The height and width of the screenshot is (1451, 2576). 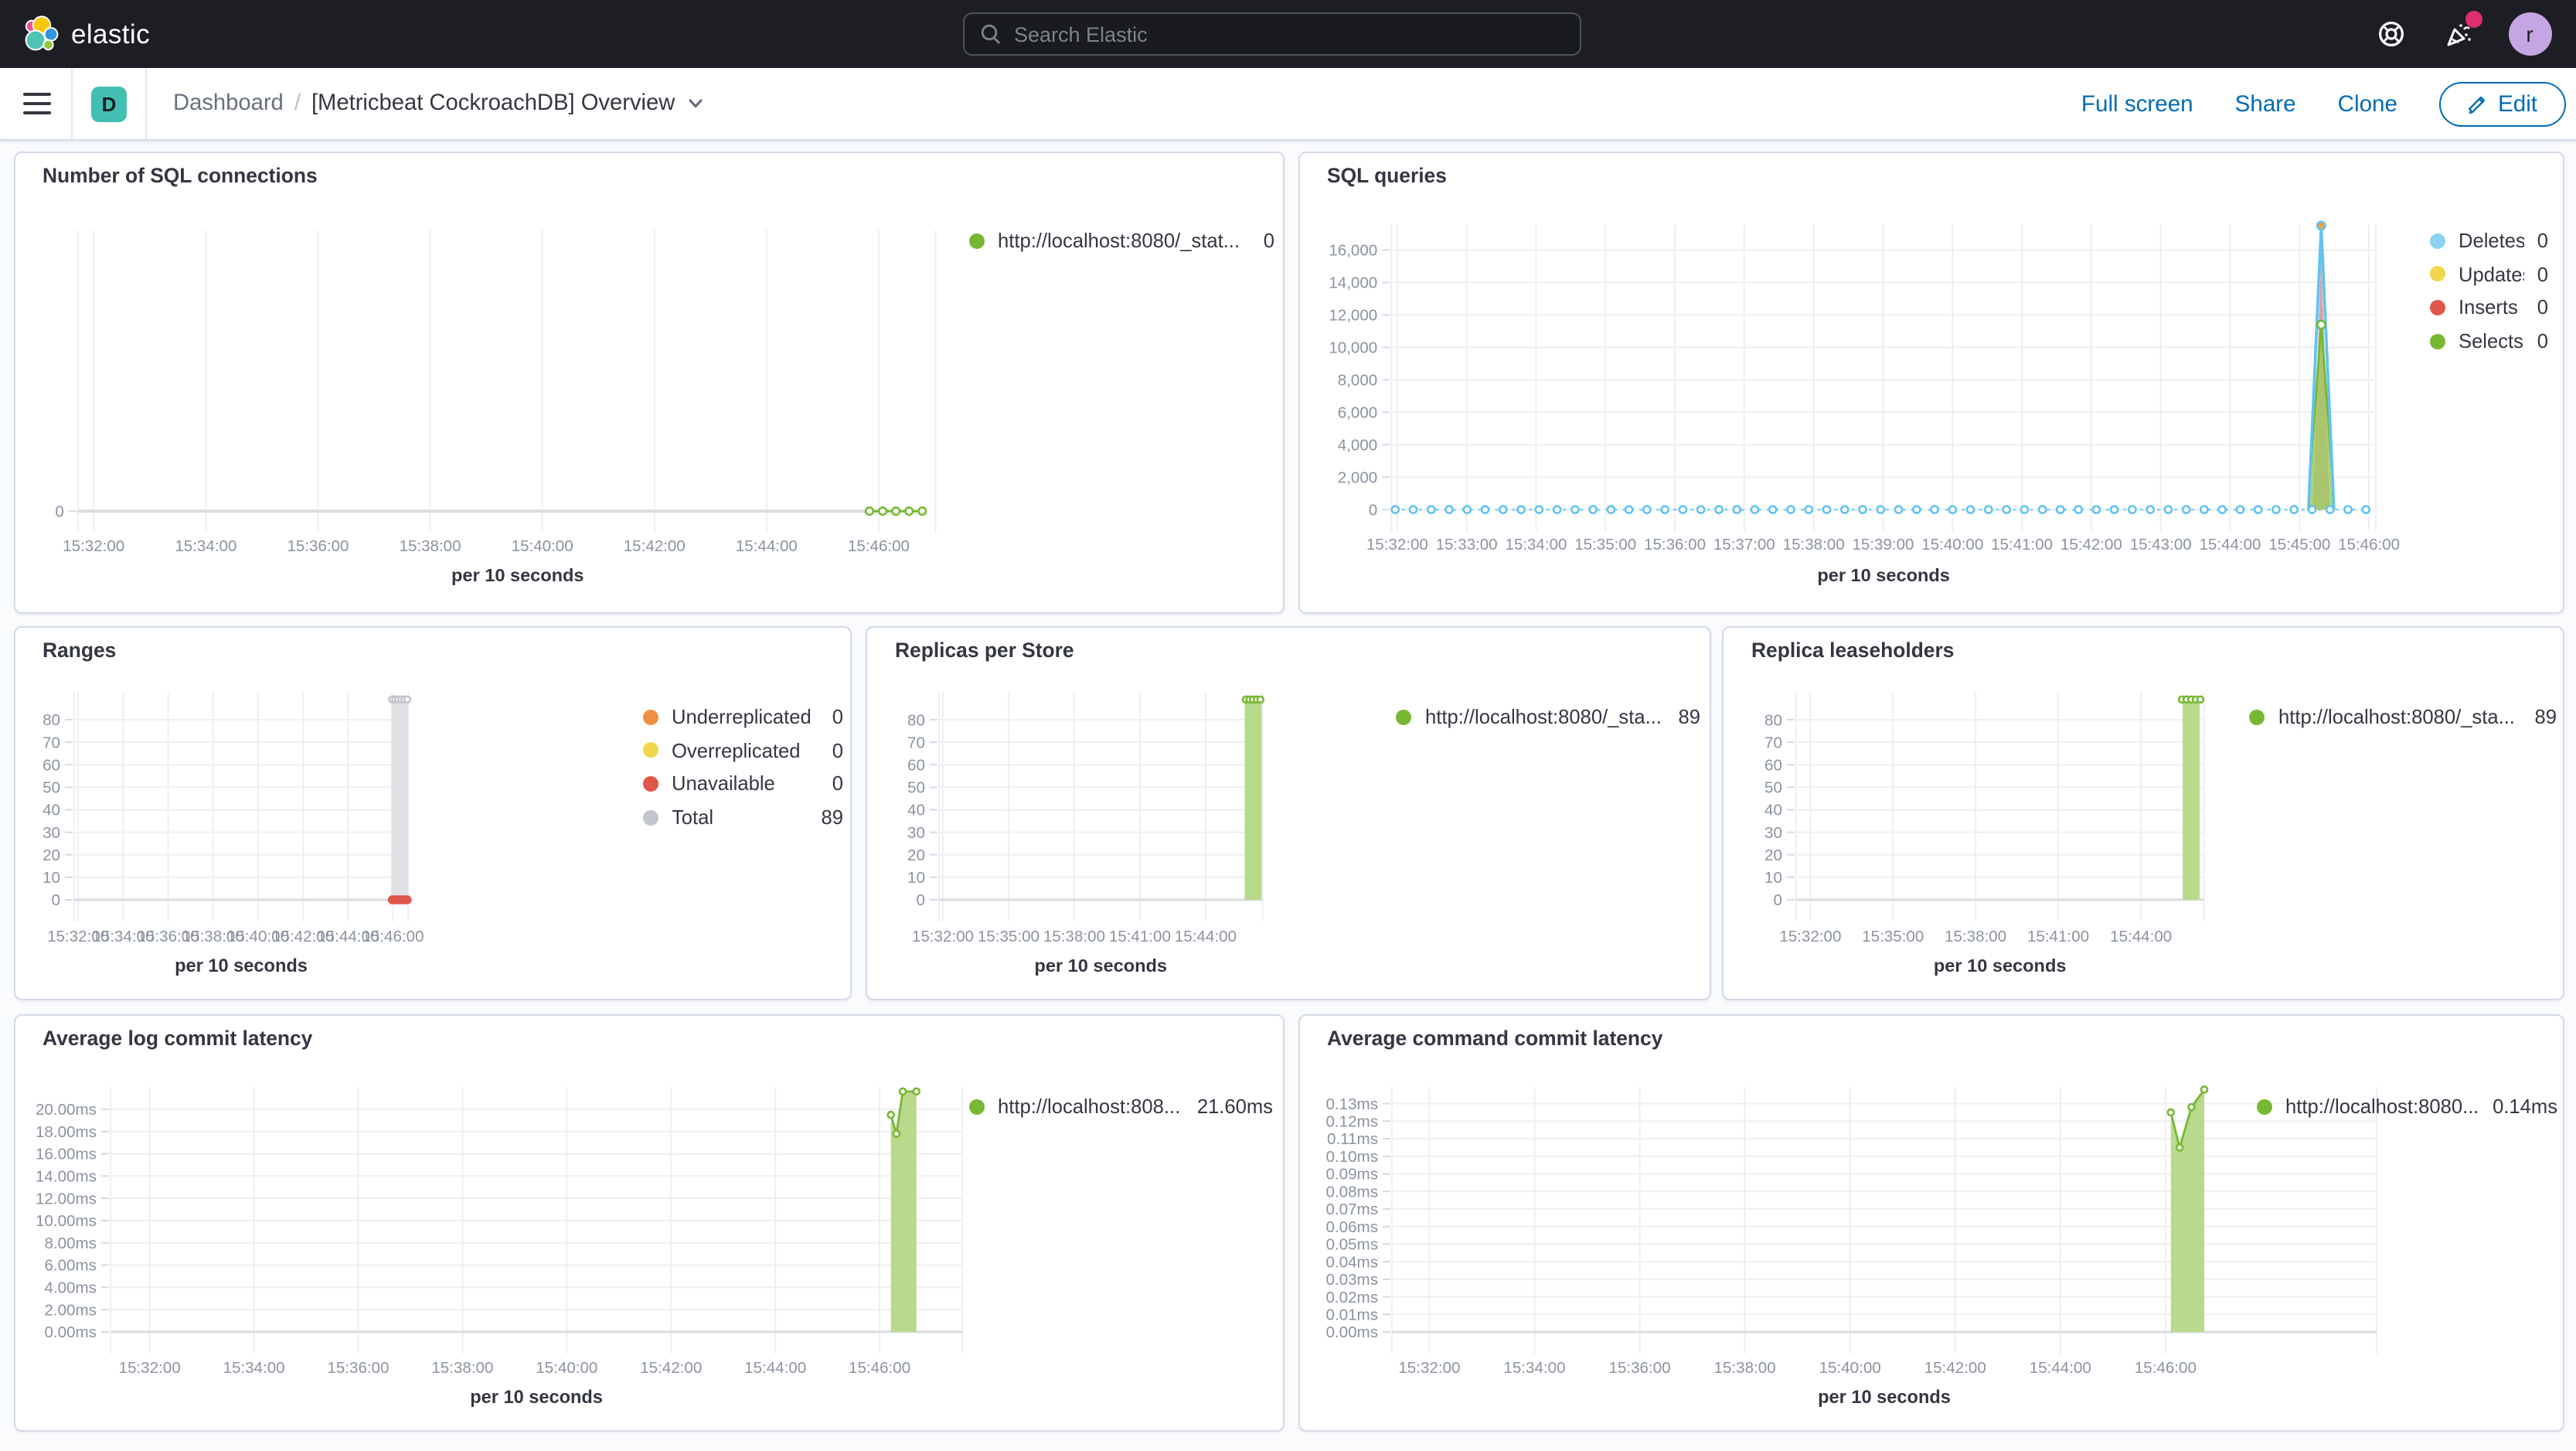 What do you see at coordinates (695, 104) in the screenshot?
I see `chevron-down-icon` at bounding box center [695, 104].